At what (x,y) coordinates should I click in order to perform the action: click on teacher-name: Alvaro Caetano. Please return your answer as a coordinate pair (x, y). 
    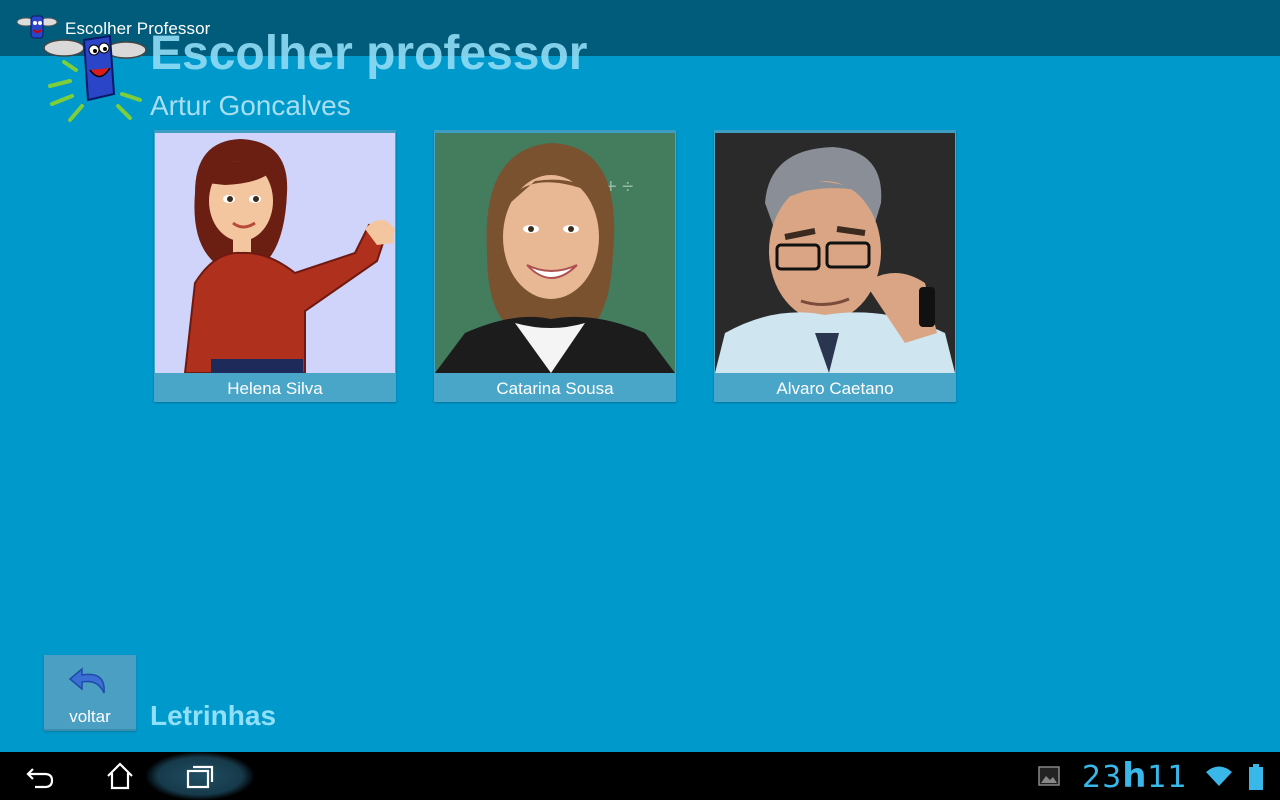
    Looking at the image, I should click on (835, 388).